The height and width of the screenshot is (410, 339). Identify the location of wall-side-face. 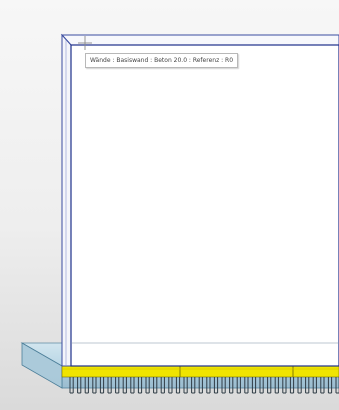
(66, 200).